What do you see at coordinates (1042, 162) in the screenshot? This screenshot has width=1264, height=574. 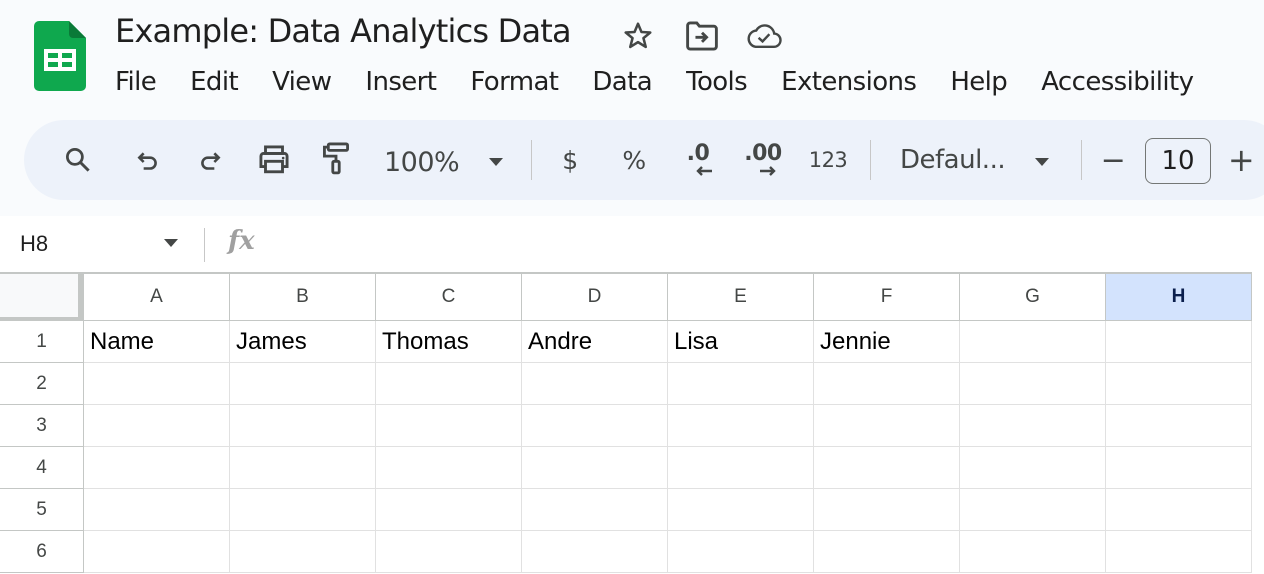 I see `font-family-dropdown-button` at bounding box center [1042, 162].